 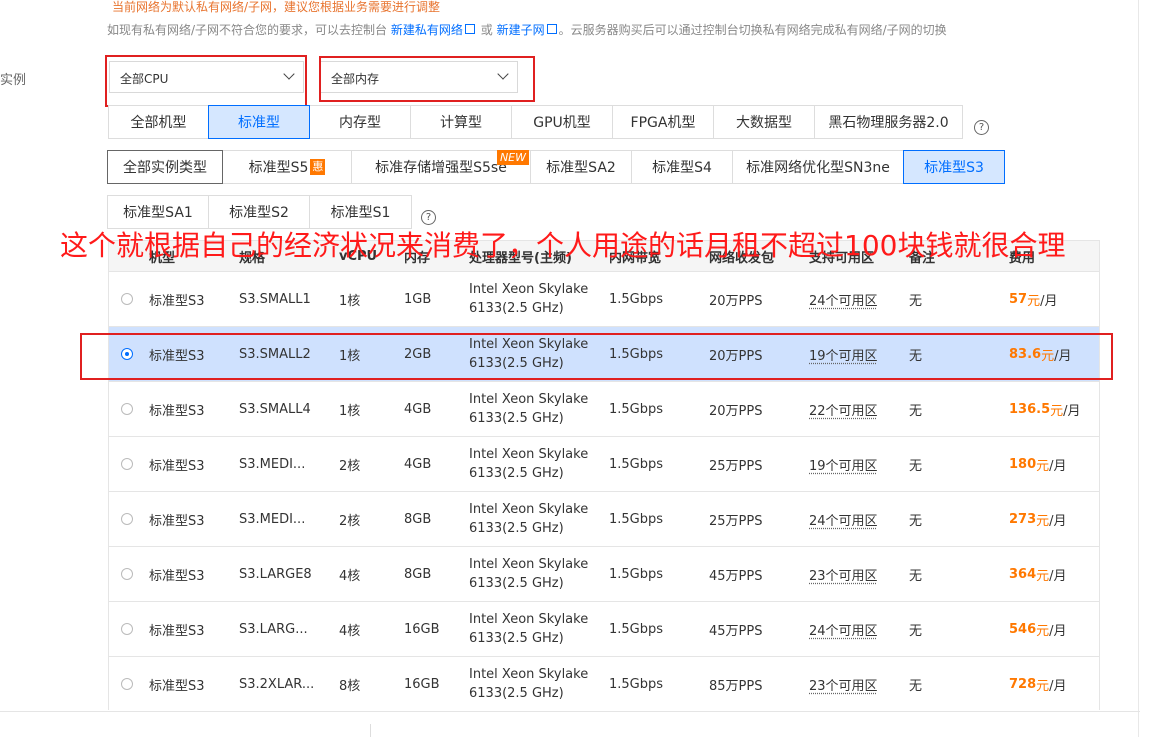 I want to click on price-value: 57, so click(x=1018, y=299).